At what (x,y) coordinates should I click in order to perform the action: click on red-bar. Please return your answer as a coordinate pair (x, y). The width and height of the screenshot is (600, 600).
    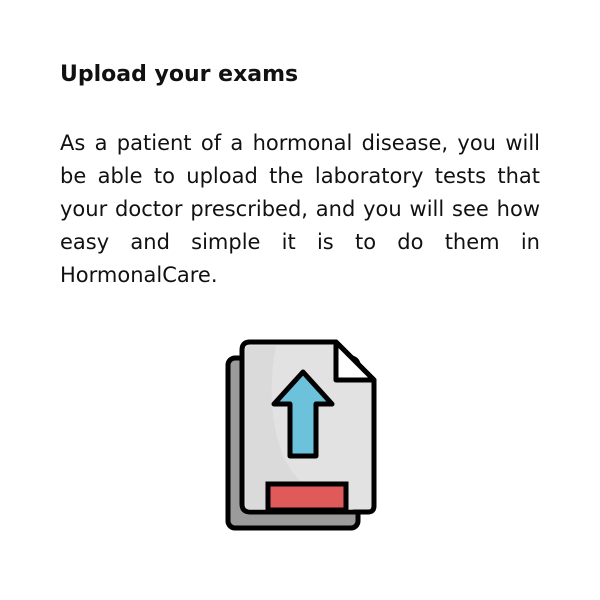
    Looking at the image, I should click on (307, 497).